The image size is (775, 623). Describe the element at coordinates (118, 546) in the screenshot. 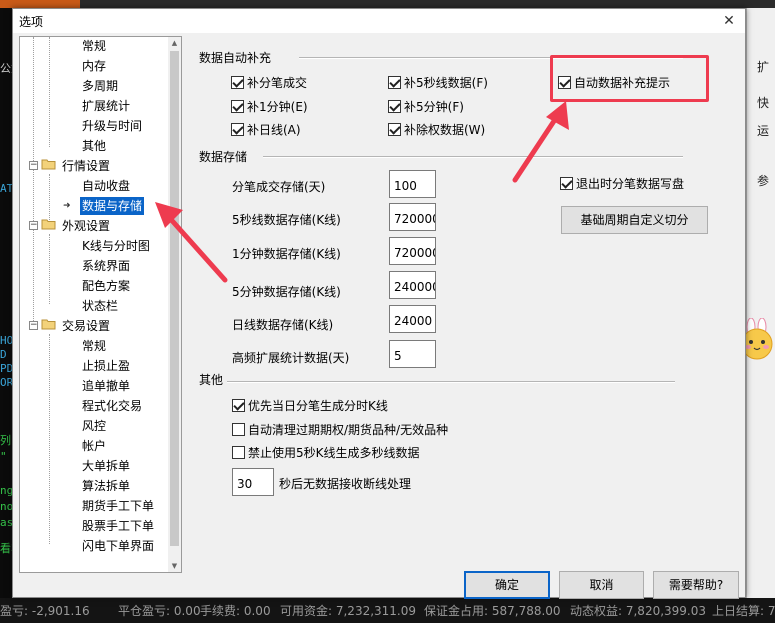

I see `tree-item-flash-order: 闪电下单界面` at that location.